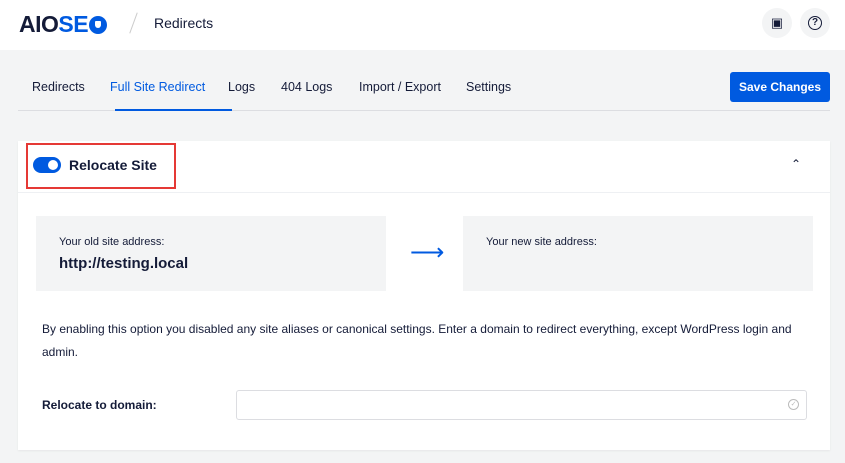  I want to click on card-header: Relocate Site ⌃, so click(424, 167).